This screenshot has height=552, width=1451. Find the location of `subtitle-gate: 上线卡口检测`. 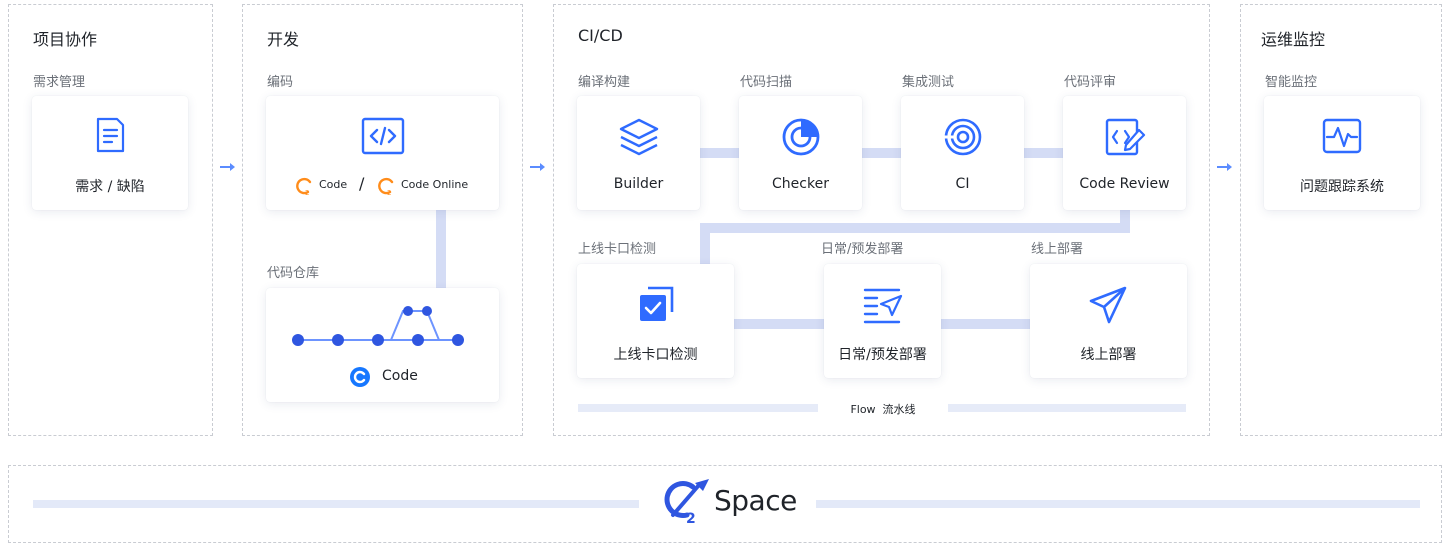

subtitle-gate: 上线卡口检测 is located at coordinates (617, 249).